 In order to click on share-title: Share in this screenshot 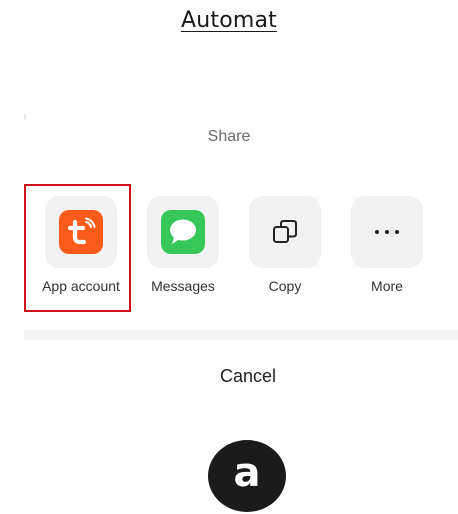, I will do `click(229, 136)`.